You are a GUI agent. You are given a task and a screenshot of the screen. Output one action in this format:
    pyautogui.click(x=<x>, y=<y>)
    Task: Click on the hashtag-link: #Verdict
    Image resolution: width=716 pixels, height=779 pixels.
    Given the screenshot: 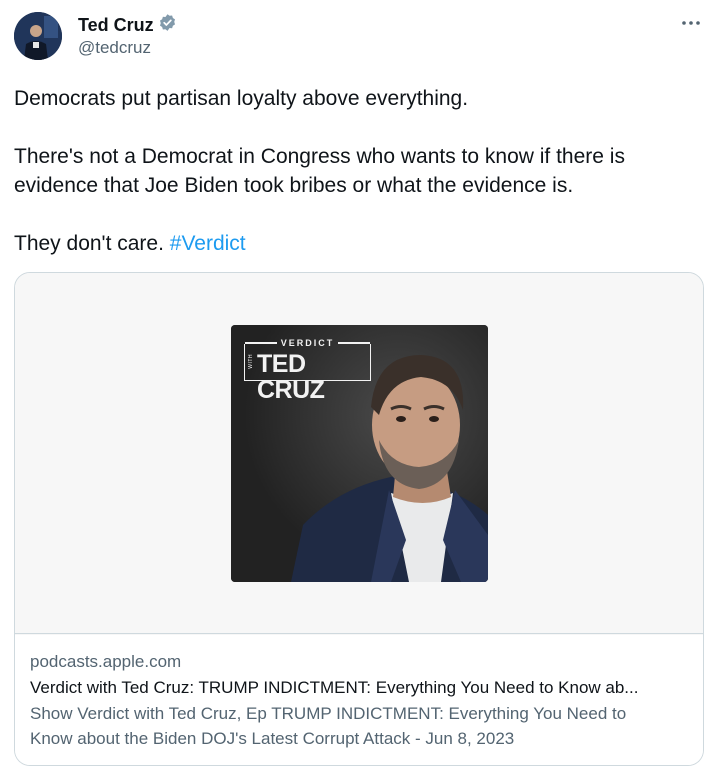 What is the action you would take?
    pyautogui.click(x=208, y=243)
    